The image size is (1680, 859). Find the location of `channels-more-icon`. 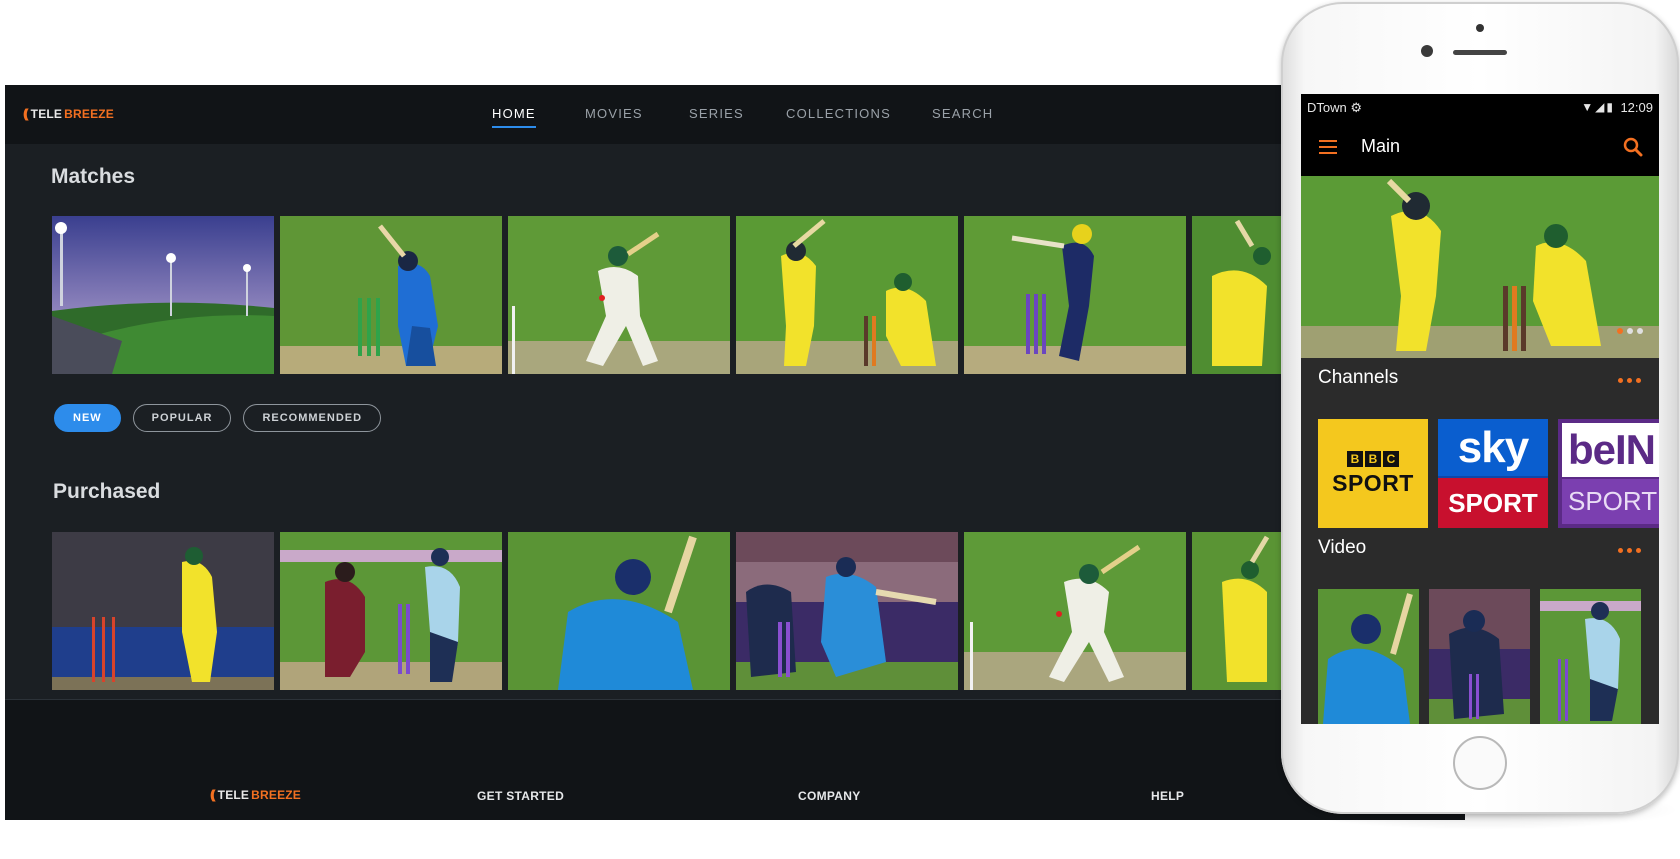

channels-more-icon is located at coordinates (1630, 381).